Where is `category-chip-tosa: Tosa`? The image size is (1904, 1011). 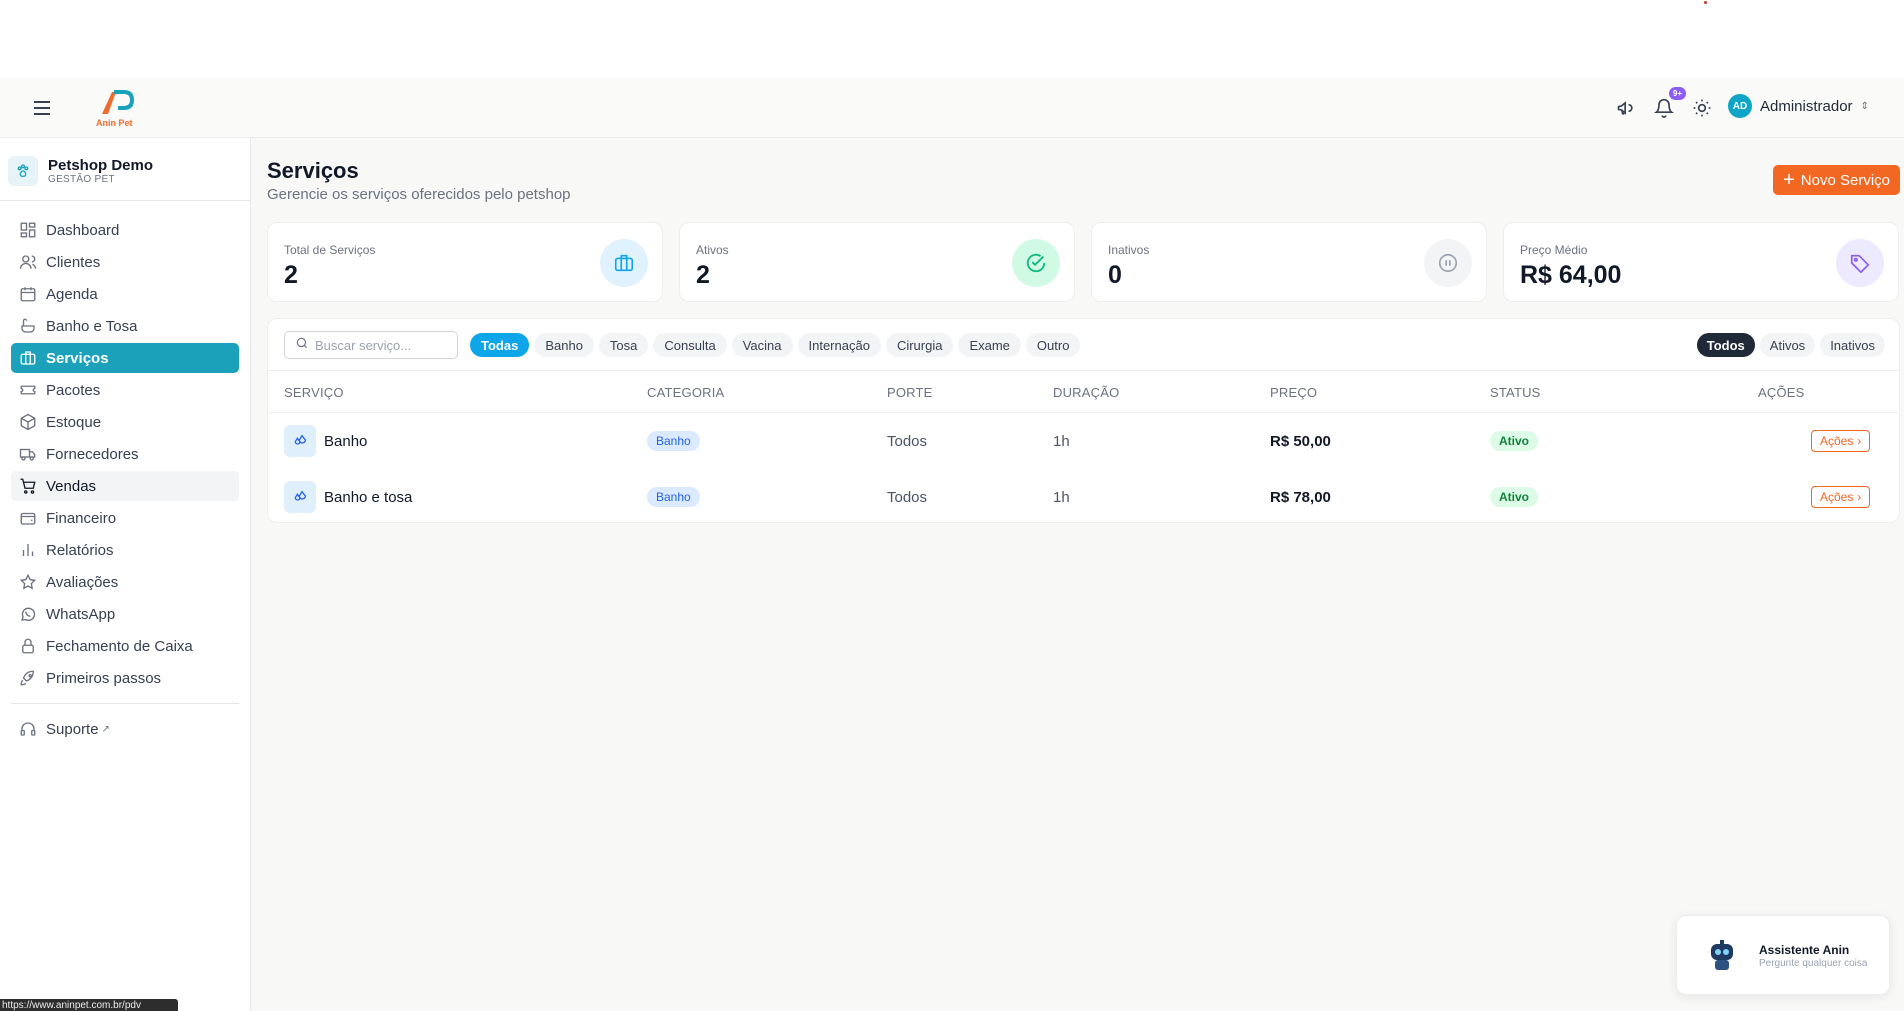
category-chip-tosa: Tosa is located at coordinates (623, 345).